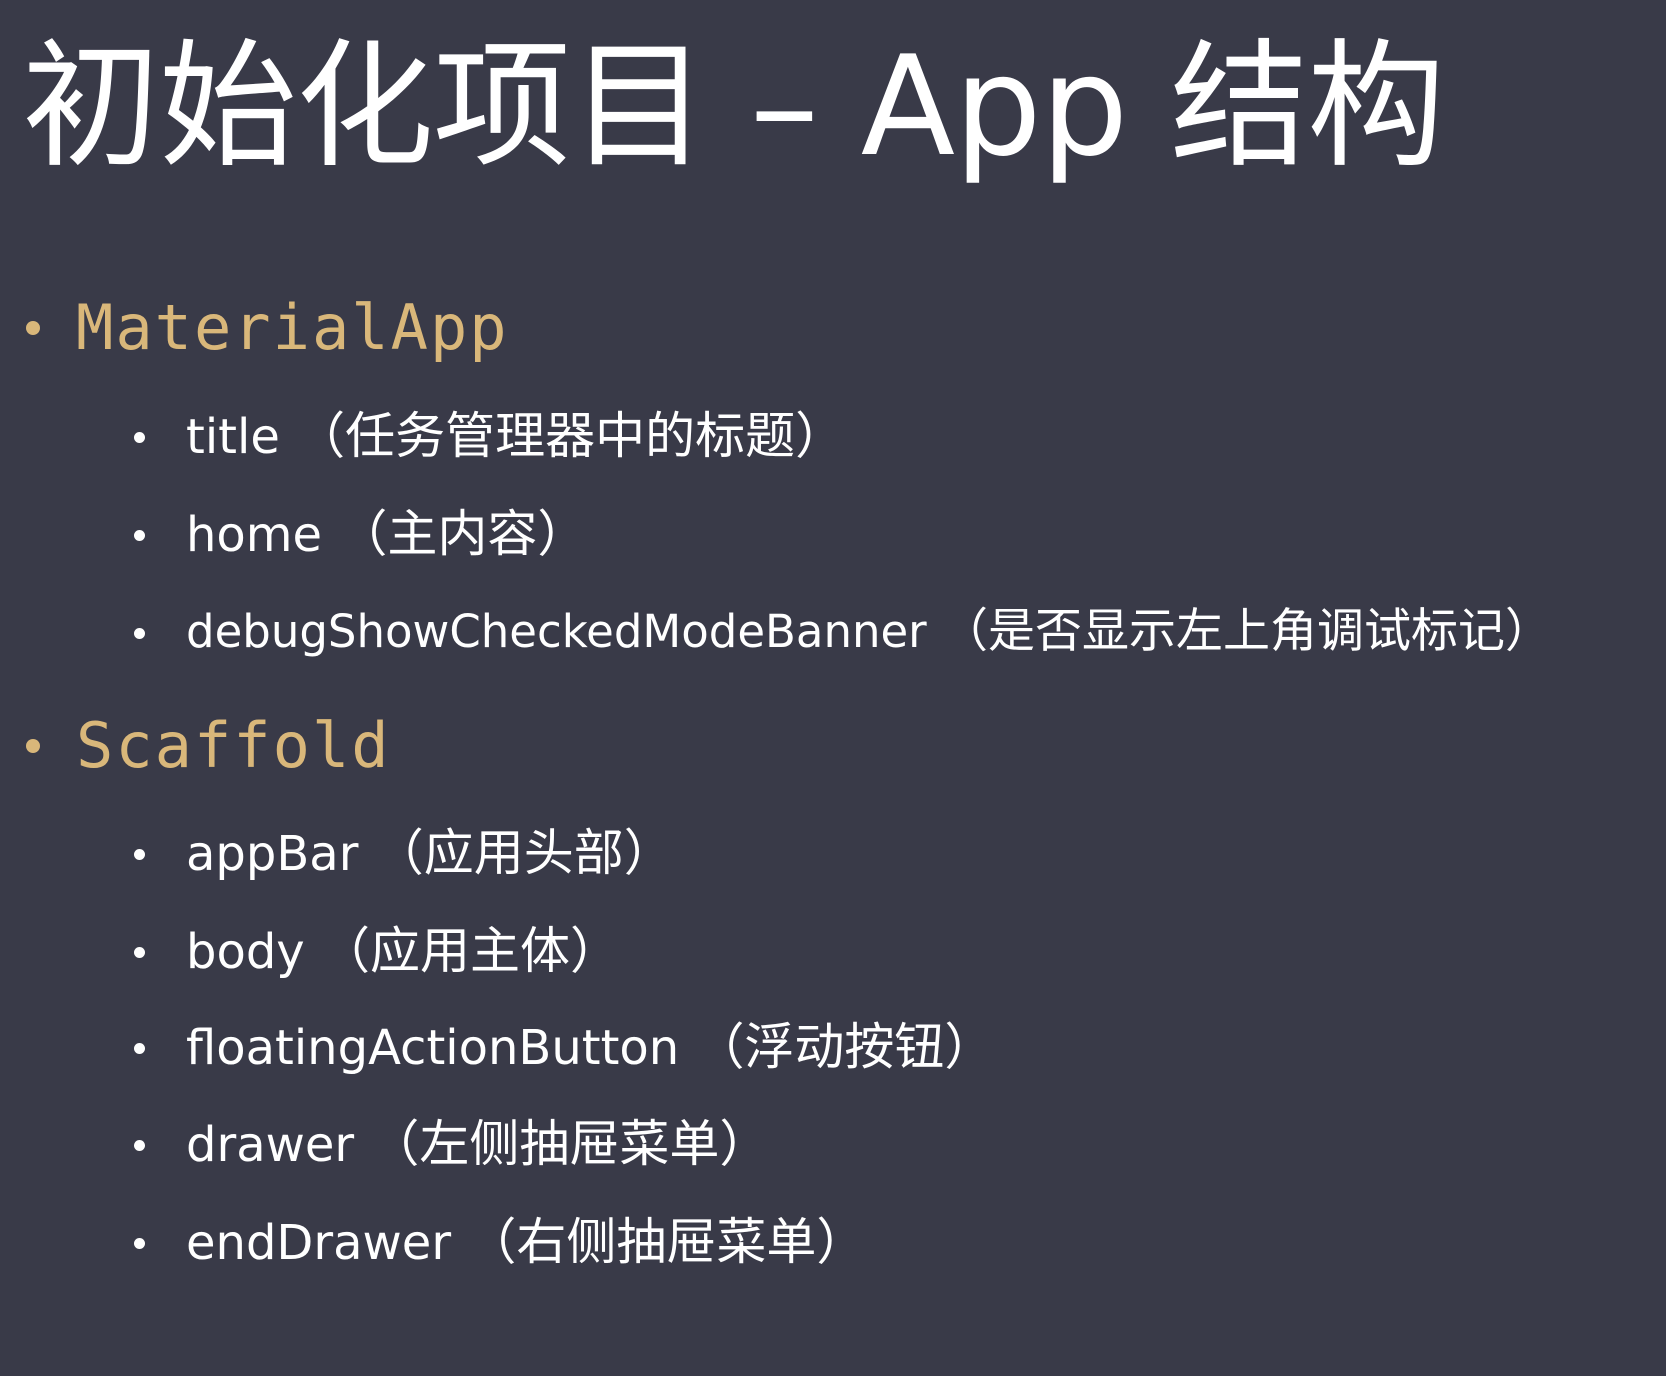 The width and height of the screenshot is (1666, 1376). I want to click on item-text: body （应用主体）, so click(403, 951).